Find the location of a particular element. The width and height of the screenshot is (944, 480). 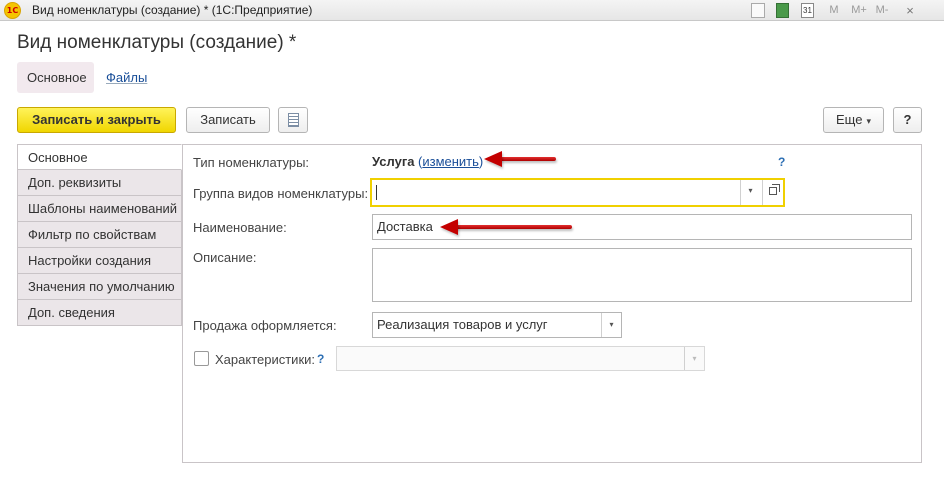

memory-icon: M is located at coordinates (834, 10).